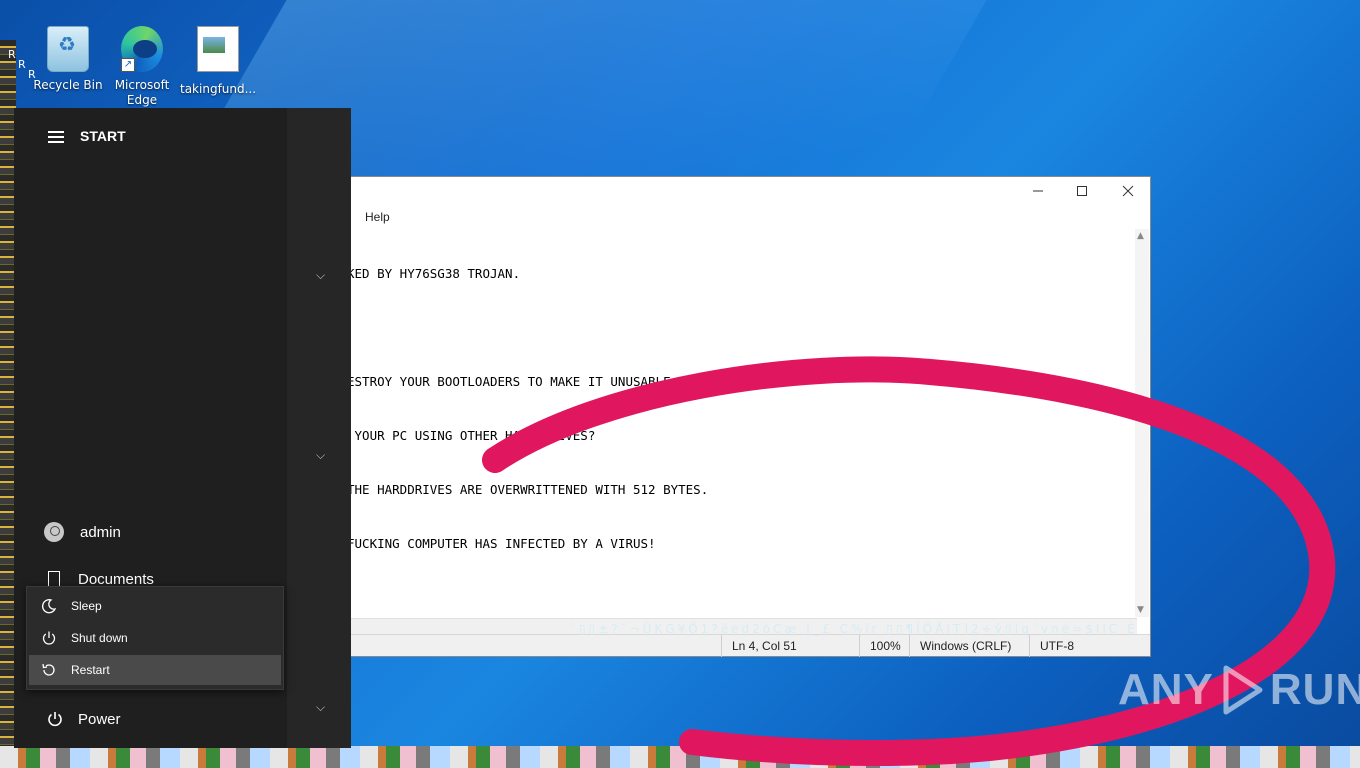 The height and width of the screenshot is (768, 1360). Describe the element at coordinates (1051, 646) in the screenshot. I see `status-encoding: UTF-8` at that location.